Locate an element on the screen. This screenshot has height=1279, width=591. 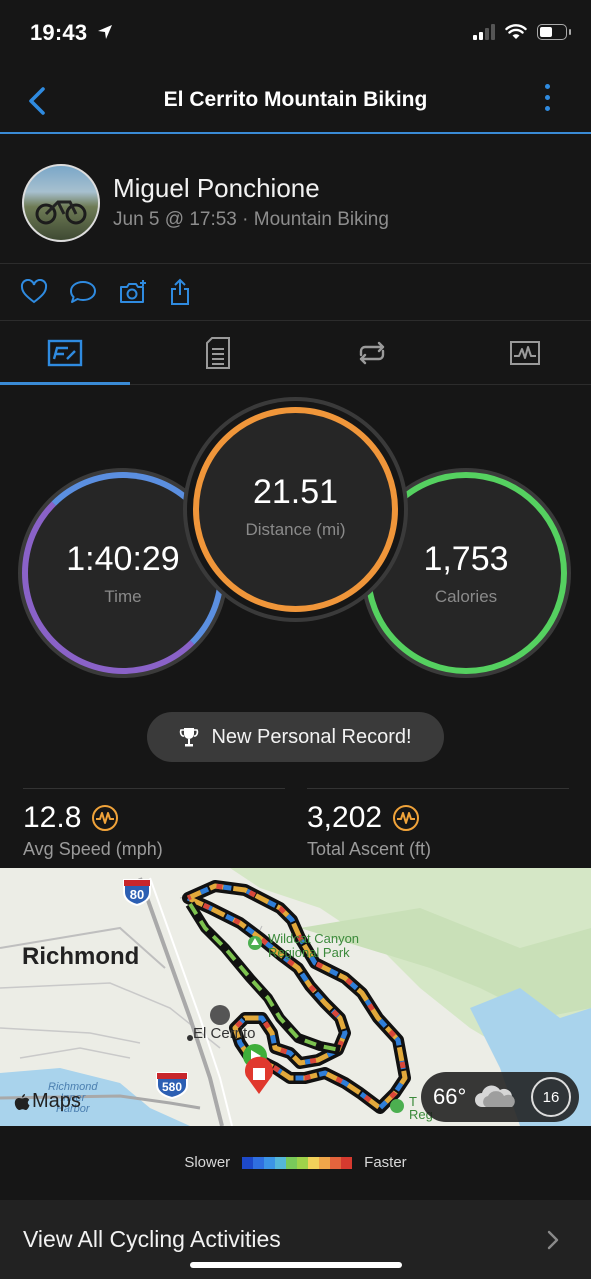
tab-overview is located at coordinates (65, 353).